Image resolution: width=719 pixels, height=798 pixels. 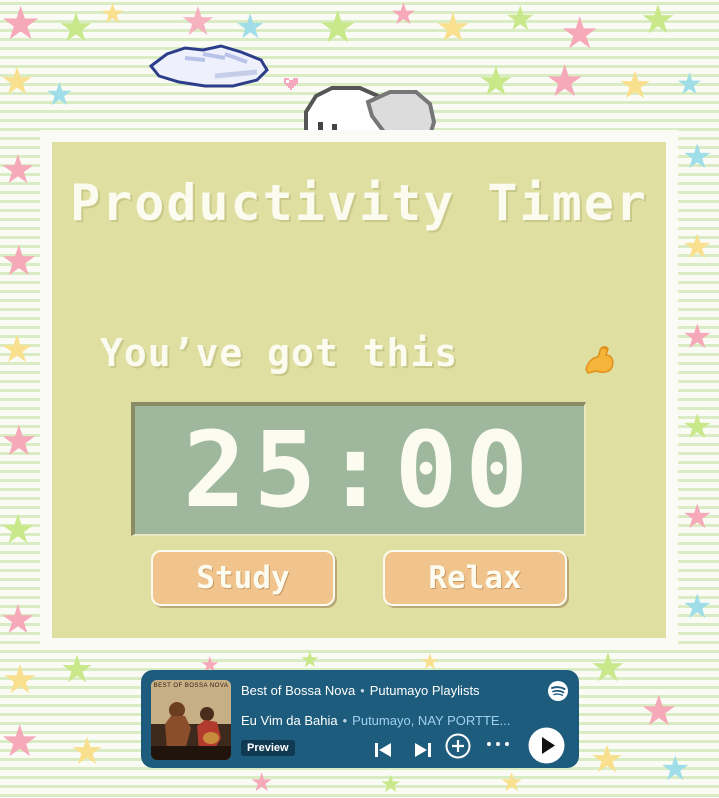 What do you see at coordinates (423, 750) in the screenshot?
I see `next-icon` at bounding box center [423, 750].